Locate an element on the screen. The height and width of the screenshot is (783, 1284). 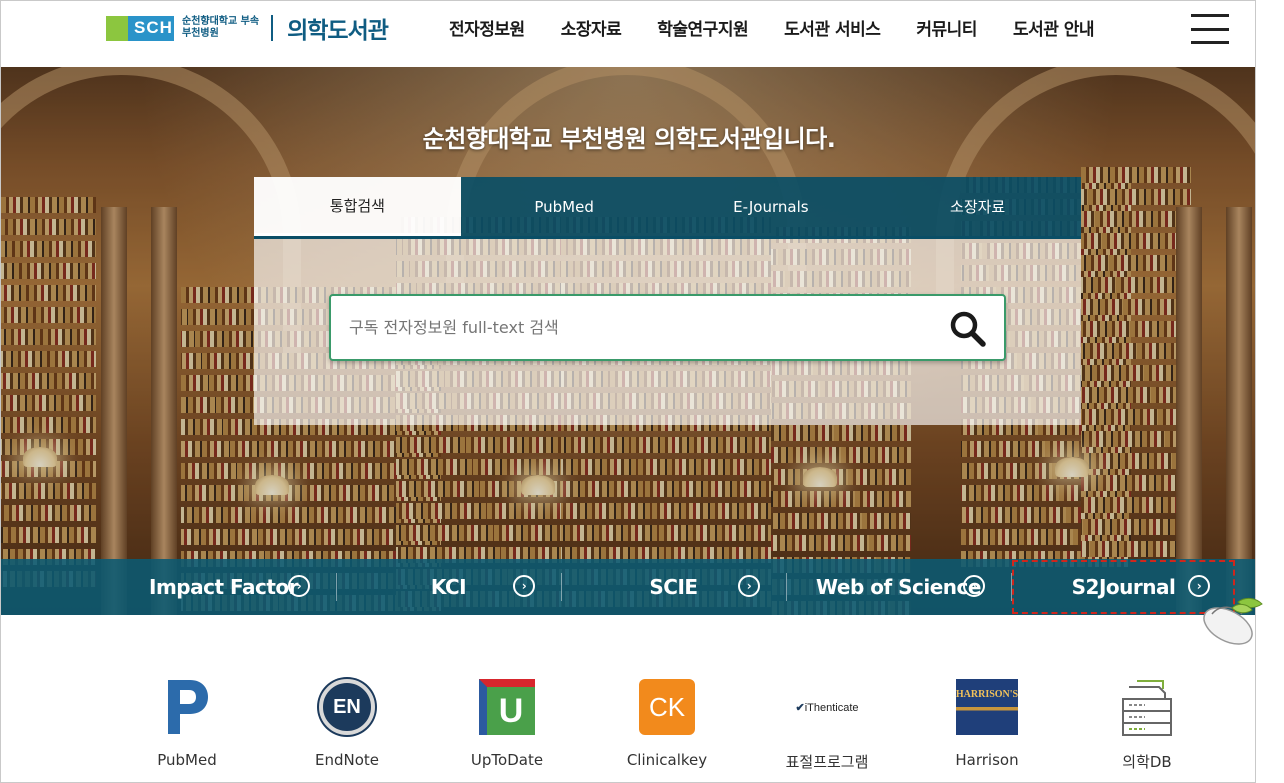
search-tabs: 통합검색 PubMed E-Journals 소장자료 is located at coordinates (667, 206).